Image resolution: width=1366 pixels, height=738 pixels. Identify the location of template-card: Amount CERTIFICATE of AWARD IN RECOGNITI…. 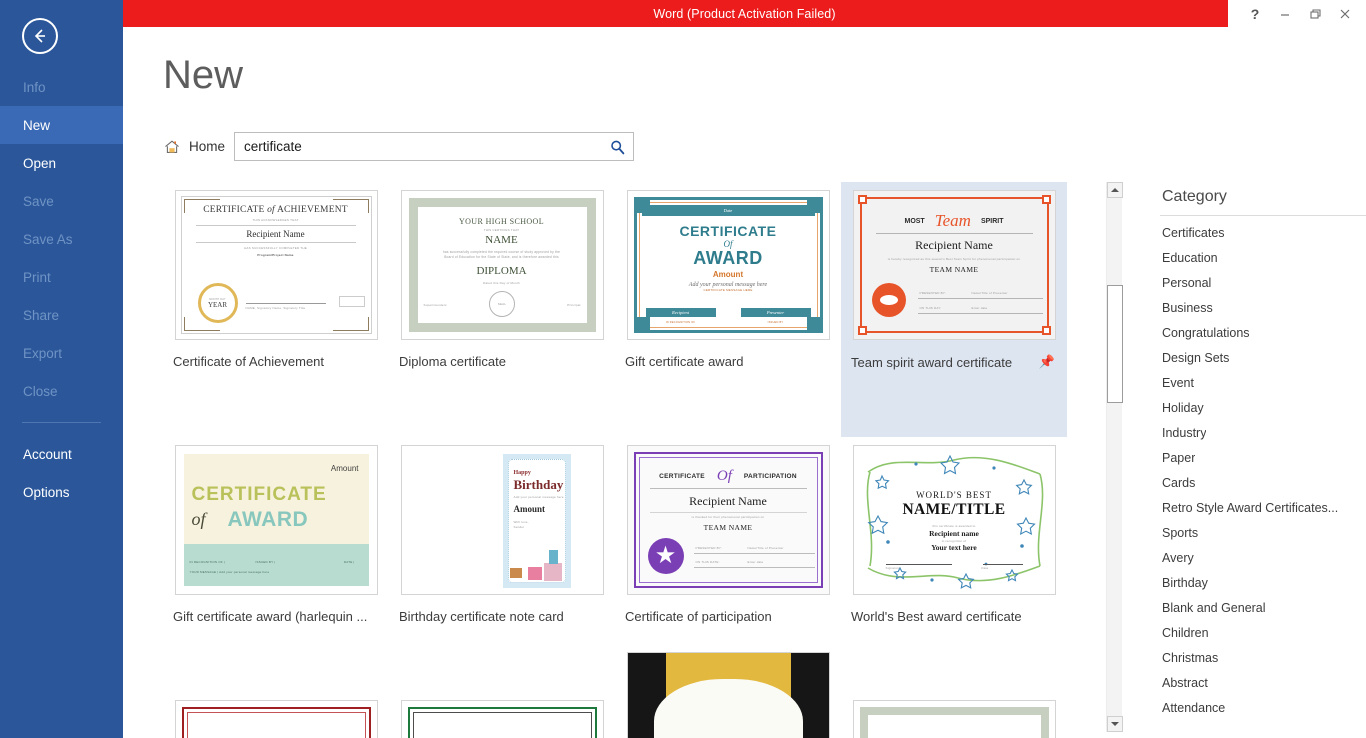
(276, 564).